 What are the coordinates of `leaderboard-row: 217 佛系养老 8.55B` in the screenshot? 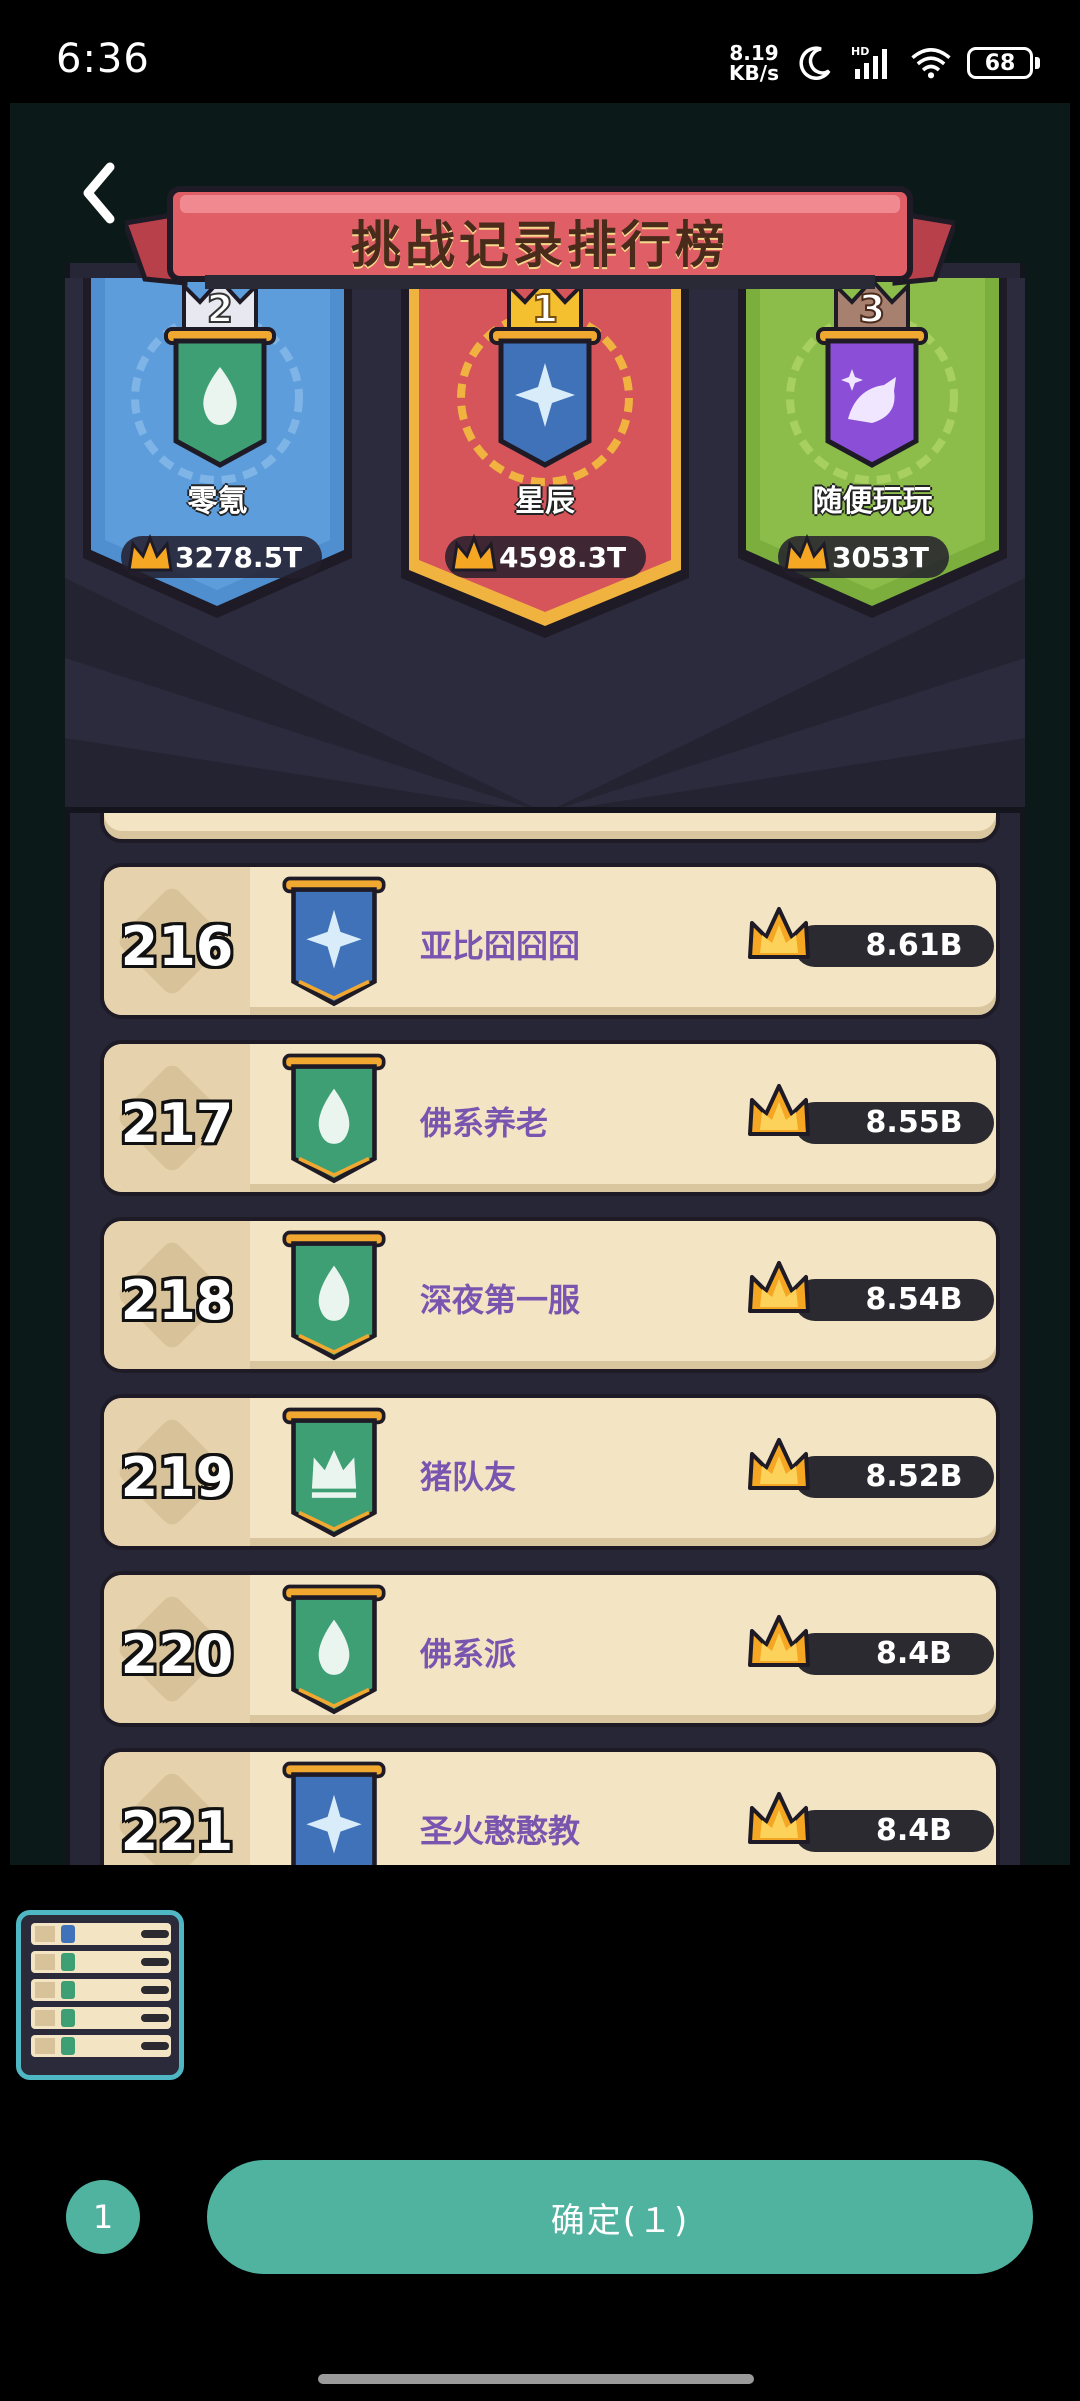 It's located at (550, 1118).